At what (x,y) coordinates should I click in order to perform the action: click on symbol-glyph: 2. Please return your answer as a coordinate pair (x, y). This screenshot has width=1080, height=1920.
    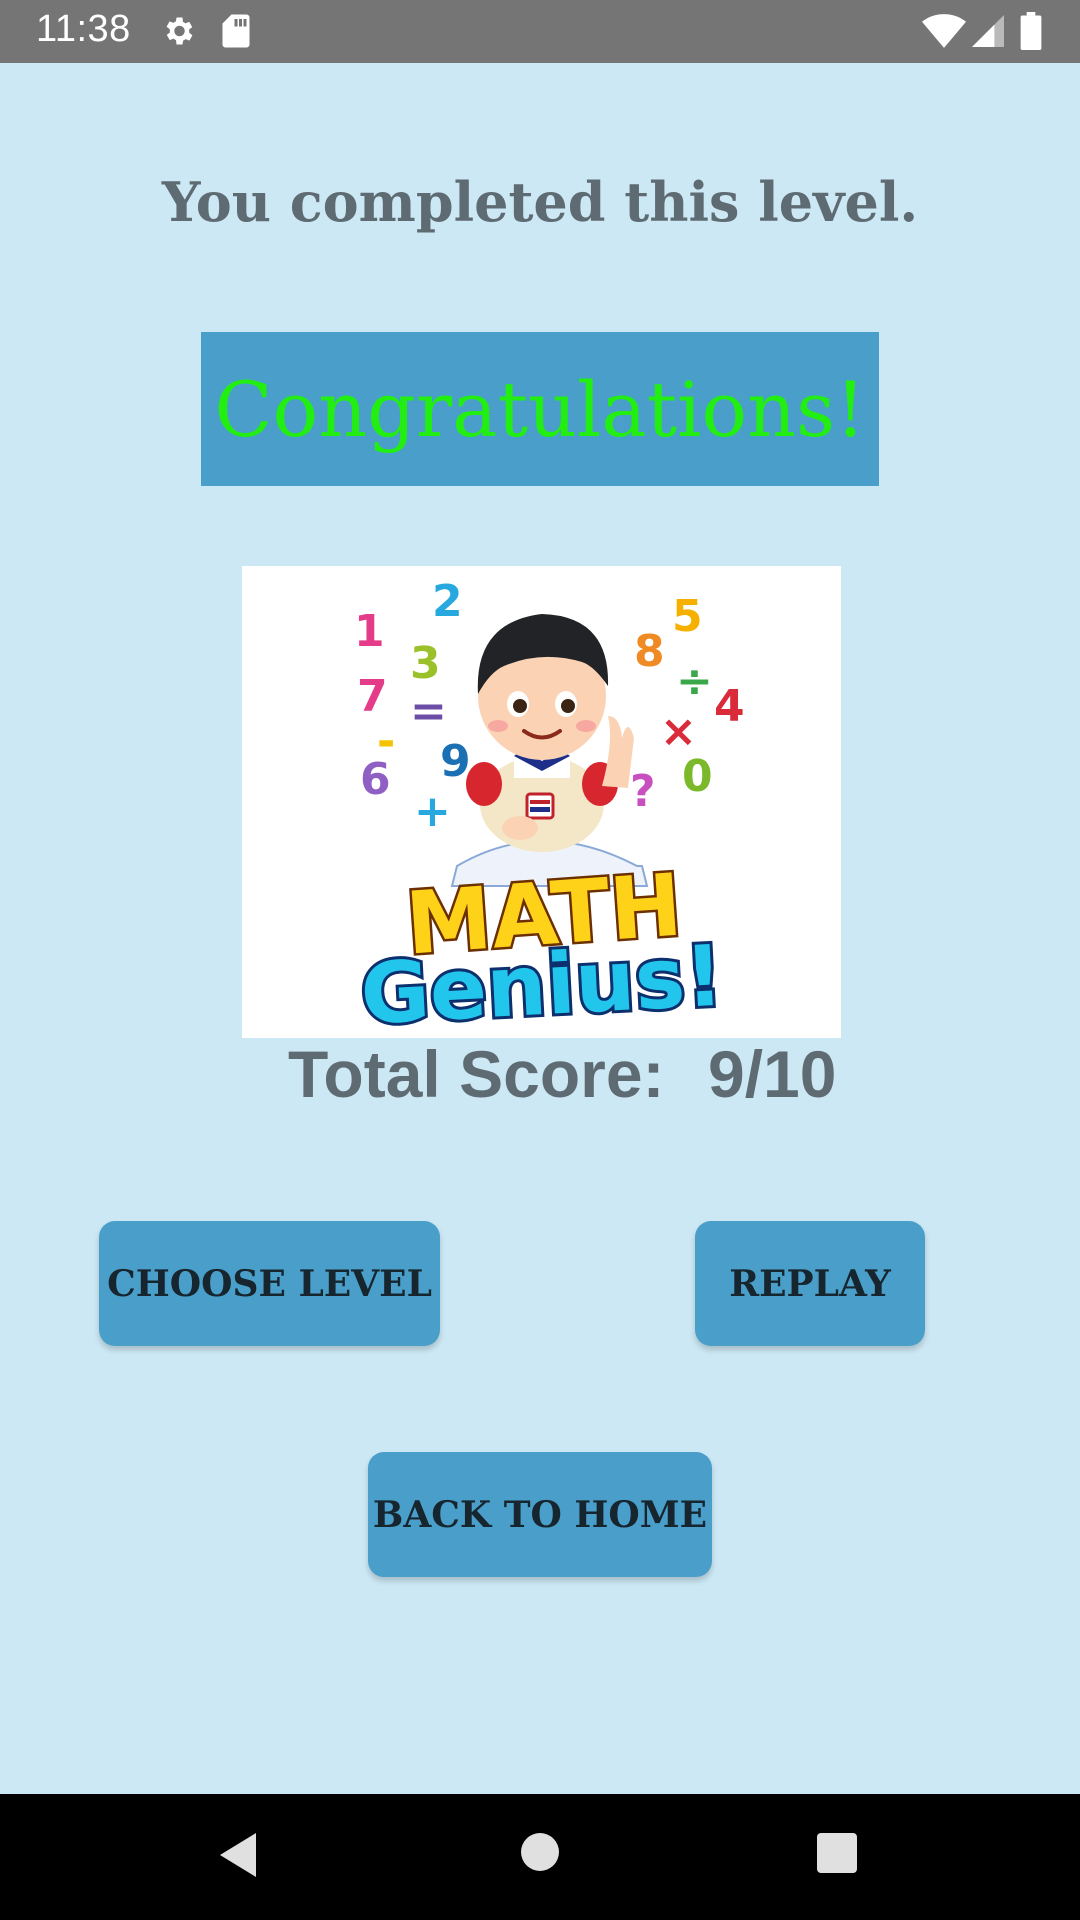
    Looking at the image, I should click on (447, 601).